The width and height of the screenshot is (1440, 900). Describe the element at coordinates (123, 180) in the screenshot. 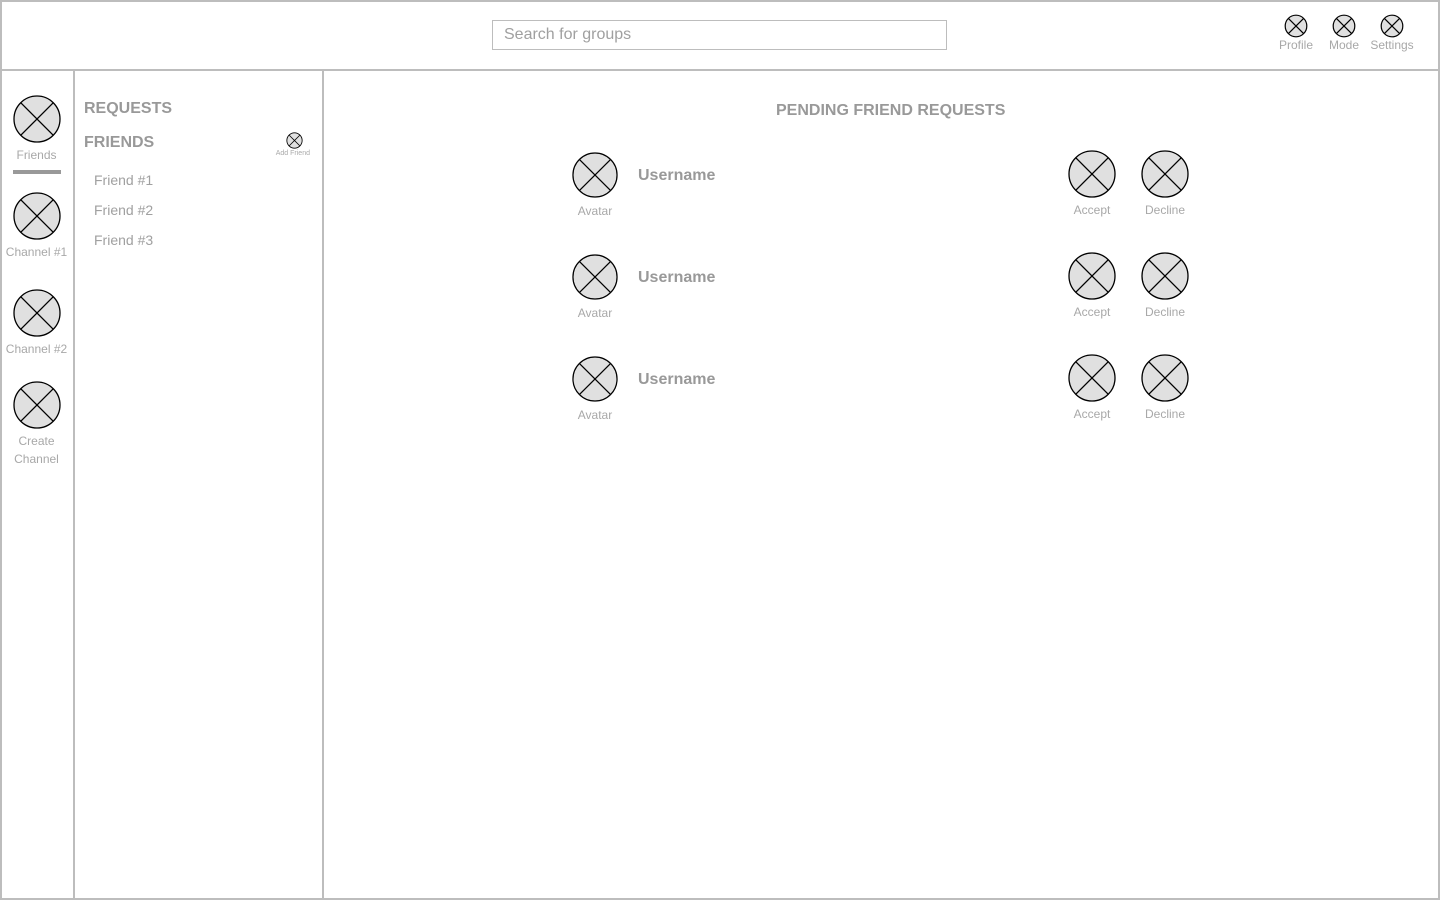

I see `friend-list-item: Friend #1` at that location.